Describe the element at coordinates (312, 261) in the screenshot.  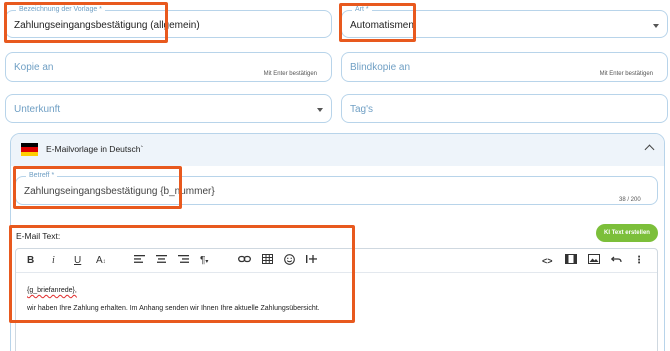
I see `insert-icon` at that location.